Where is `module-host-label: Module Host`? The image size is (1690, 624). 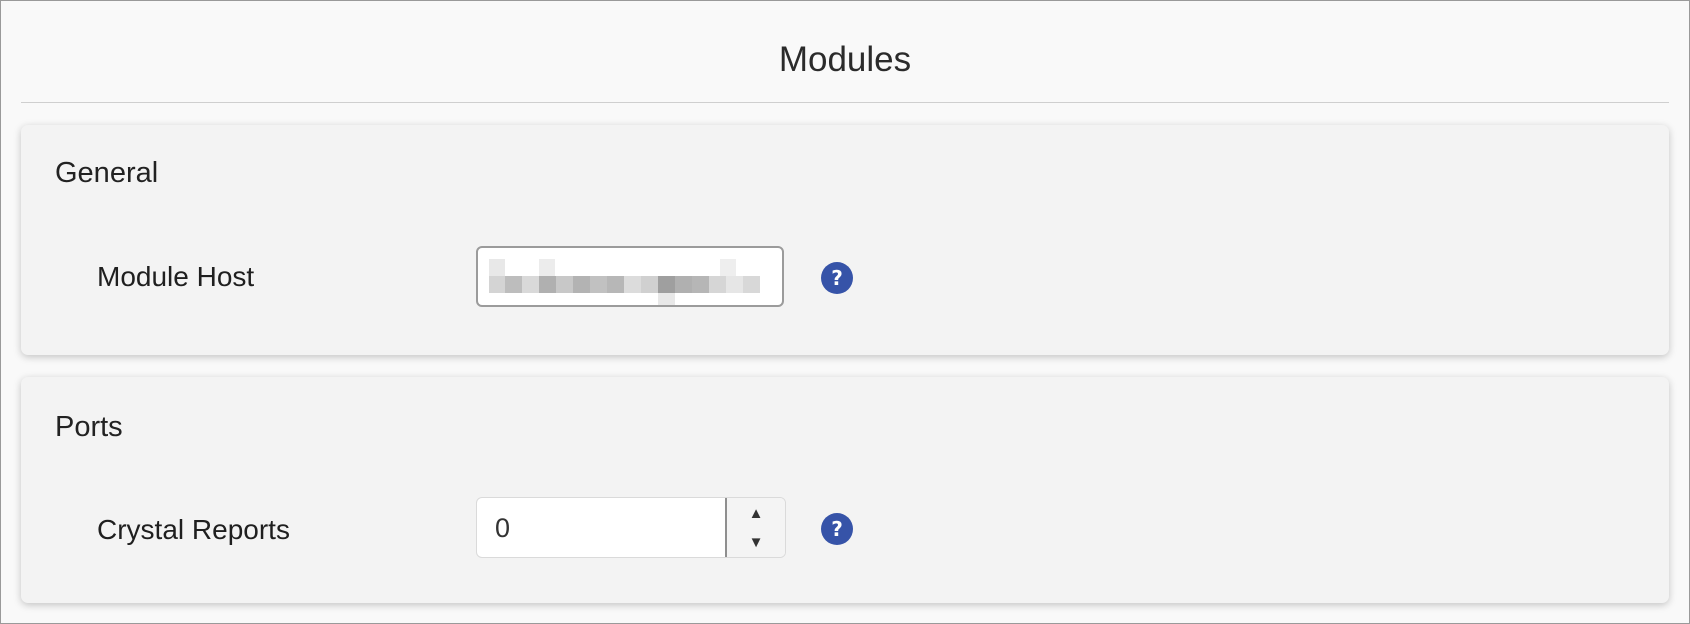
module-host-label: Module Host is located at coordinates (176, 276).